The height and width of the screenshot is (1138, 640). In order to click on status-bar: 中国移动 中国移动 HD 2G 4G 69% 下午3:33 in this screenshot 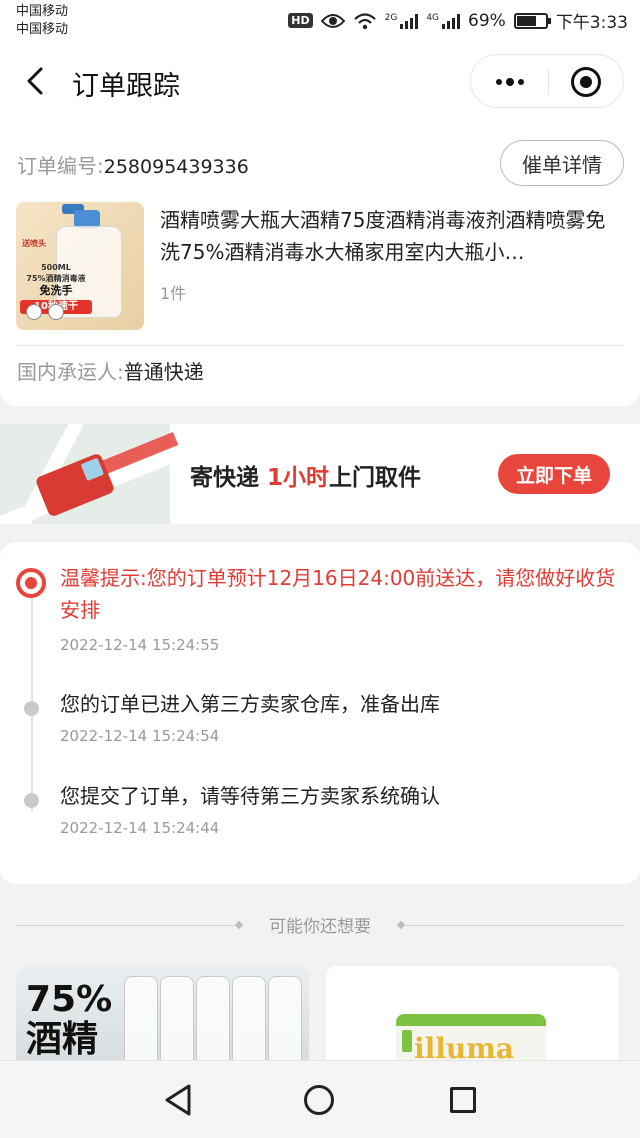, I will do `click(320, 22)`.